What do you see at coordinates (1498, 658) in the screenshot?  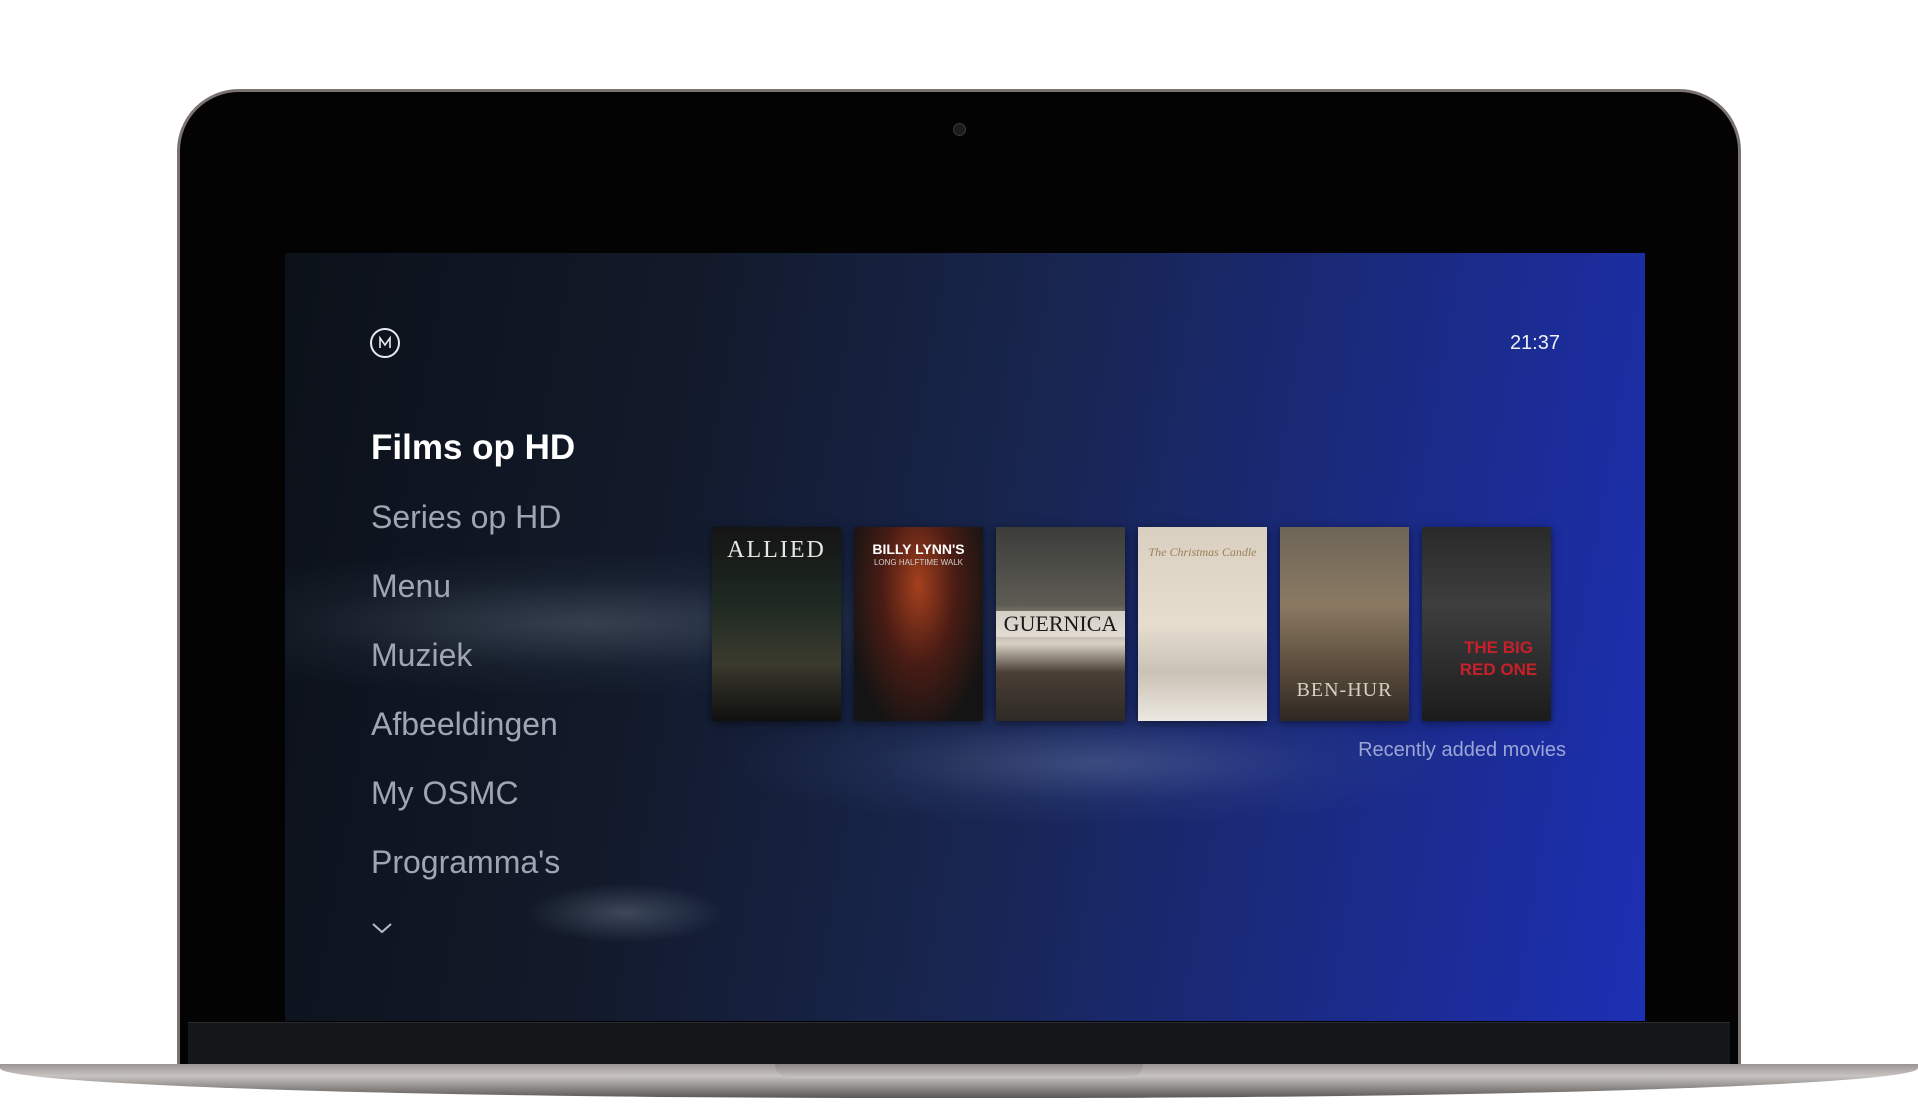 I see `poster-title: THE BIG RED ONE` at bounding box center [1498, 658].